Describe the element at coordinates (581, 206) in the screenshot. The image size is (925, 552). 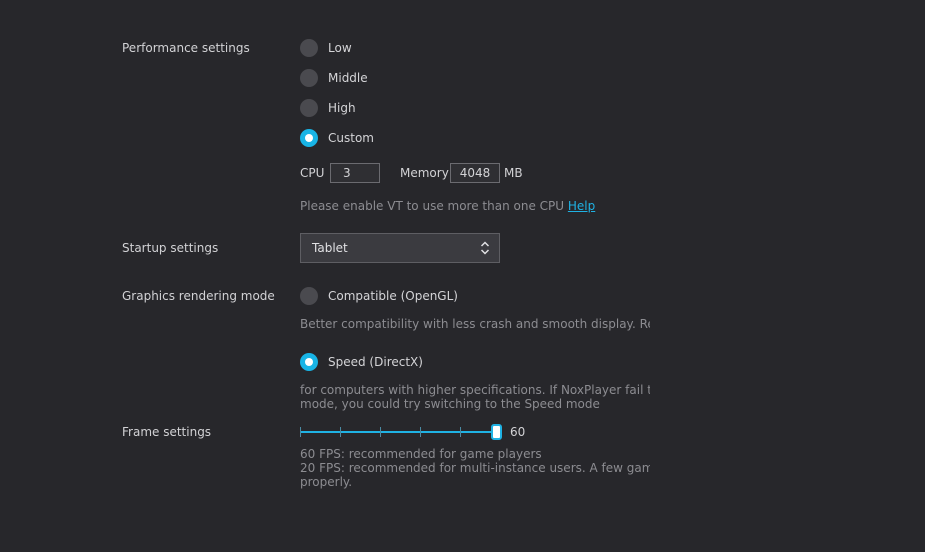
I see `help-link: Help` at that location.